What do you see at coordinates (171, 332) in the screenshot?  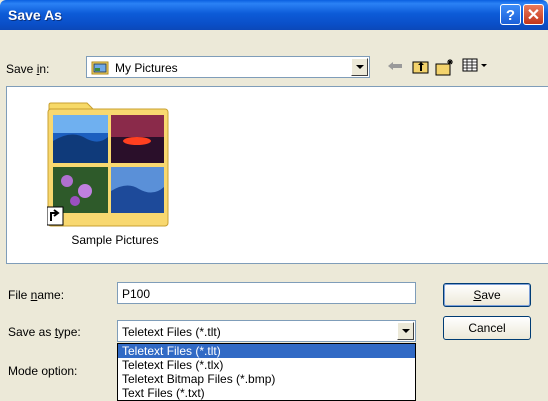 I see `save-as-type-value: Teletext Files (*.tlt)` at bounding box center [171, 332].